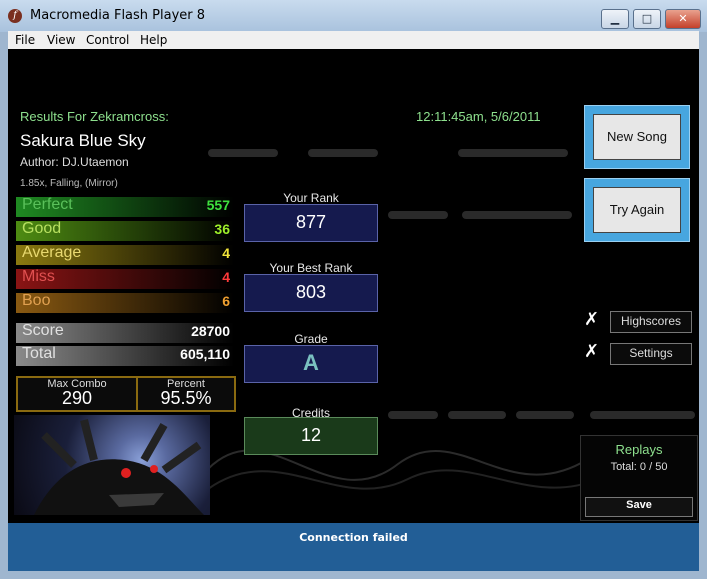 The height and width of the screenshot is (579, 707). I want to click on percent-value: 95.5%, so click(186, 398).